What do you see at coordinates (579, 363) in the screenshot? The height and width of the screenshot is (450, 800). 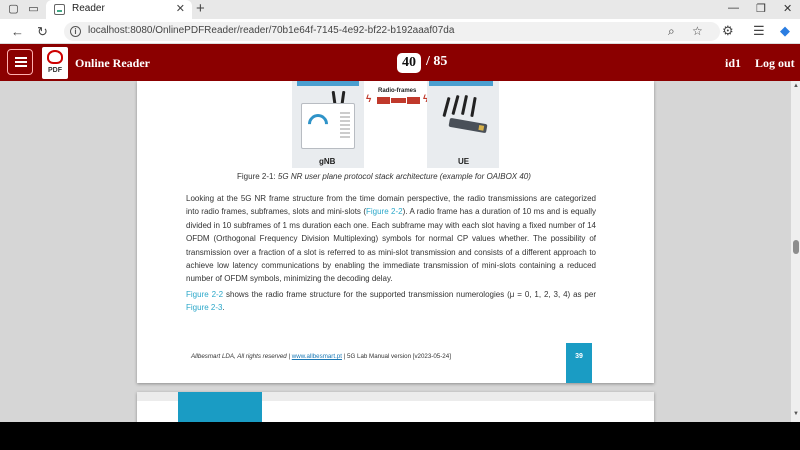 I see `footer-page-number: 39` at bounding box center [579, 363].